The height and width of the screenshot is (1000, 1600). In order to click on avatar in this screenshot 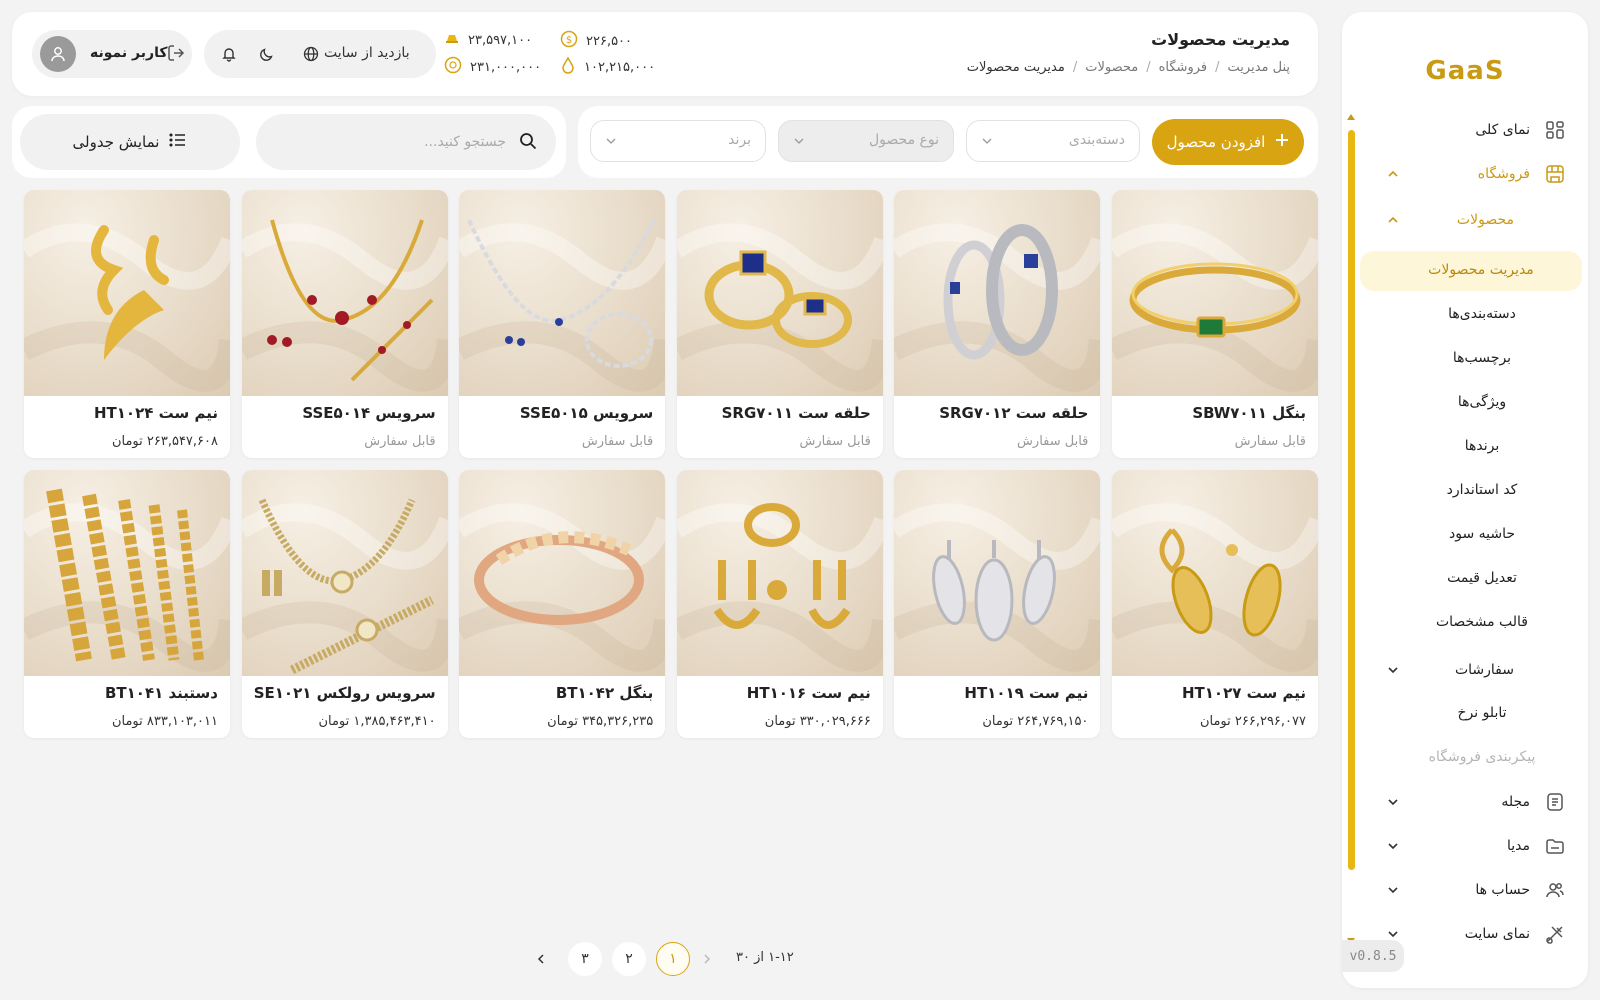, I will do `click(58, 54)`.